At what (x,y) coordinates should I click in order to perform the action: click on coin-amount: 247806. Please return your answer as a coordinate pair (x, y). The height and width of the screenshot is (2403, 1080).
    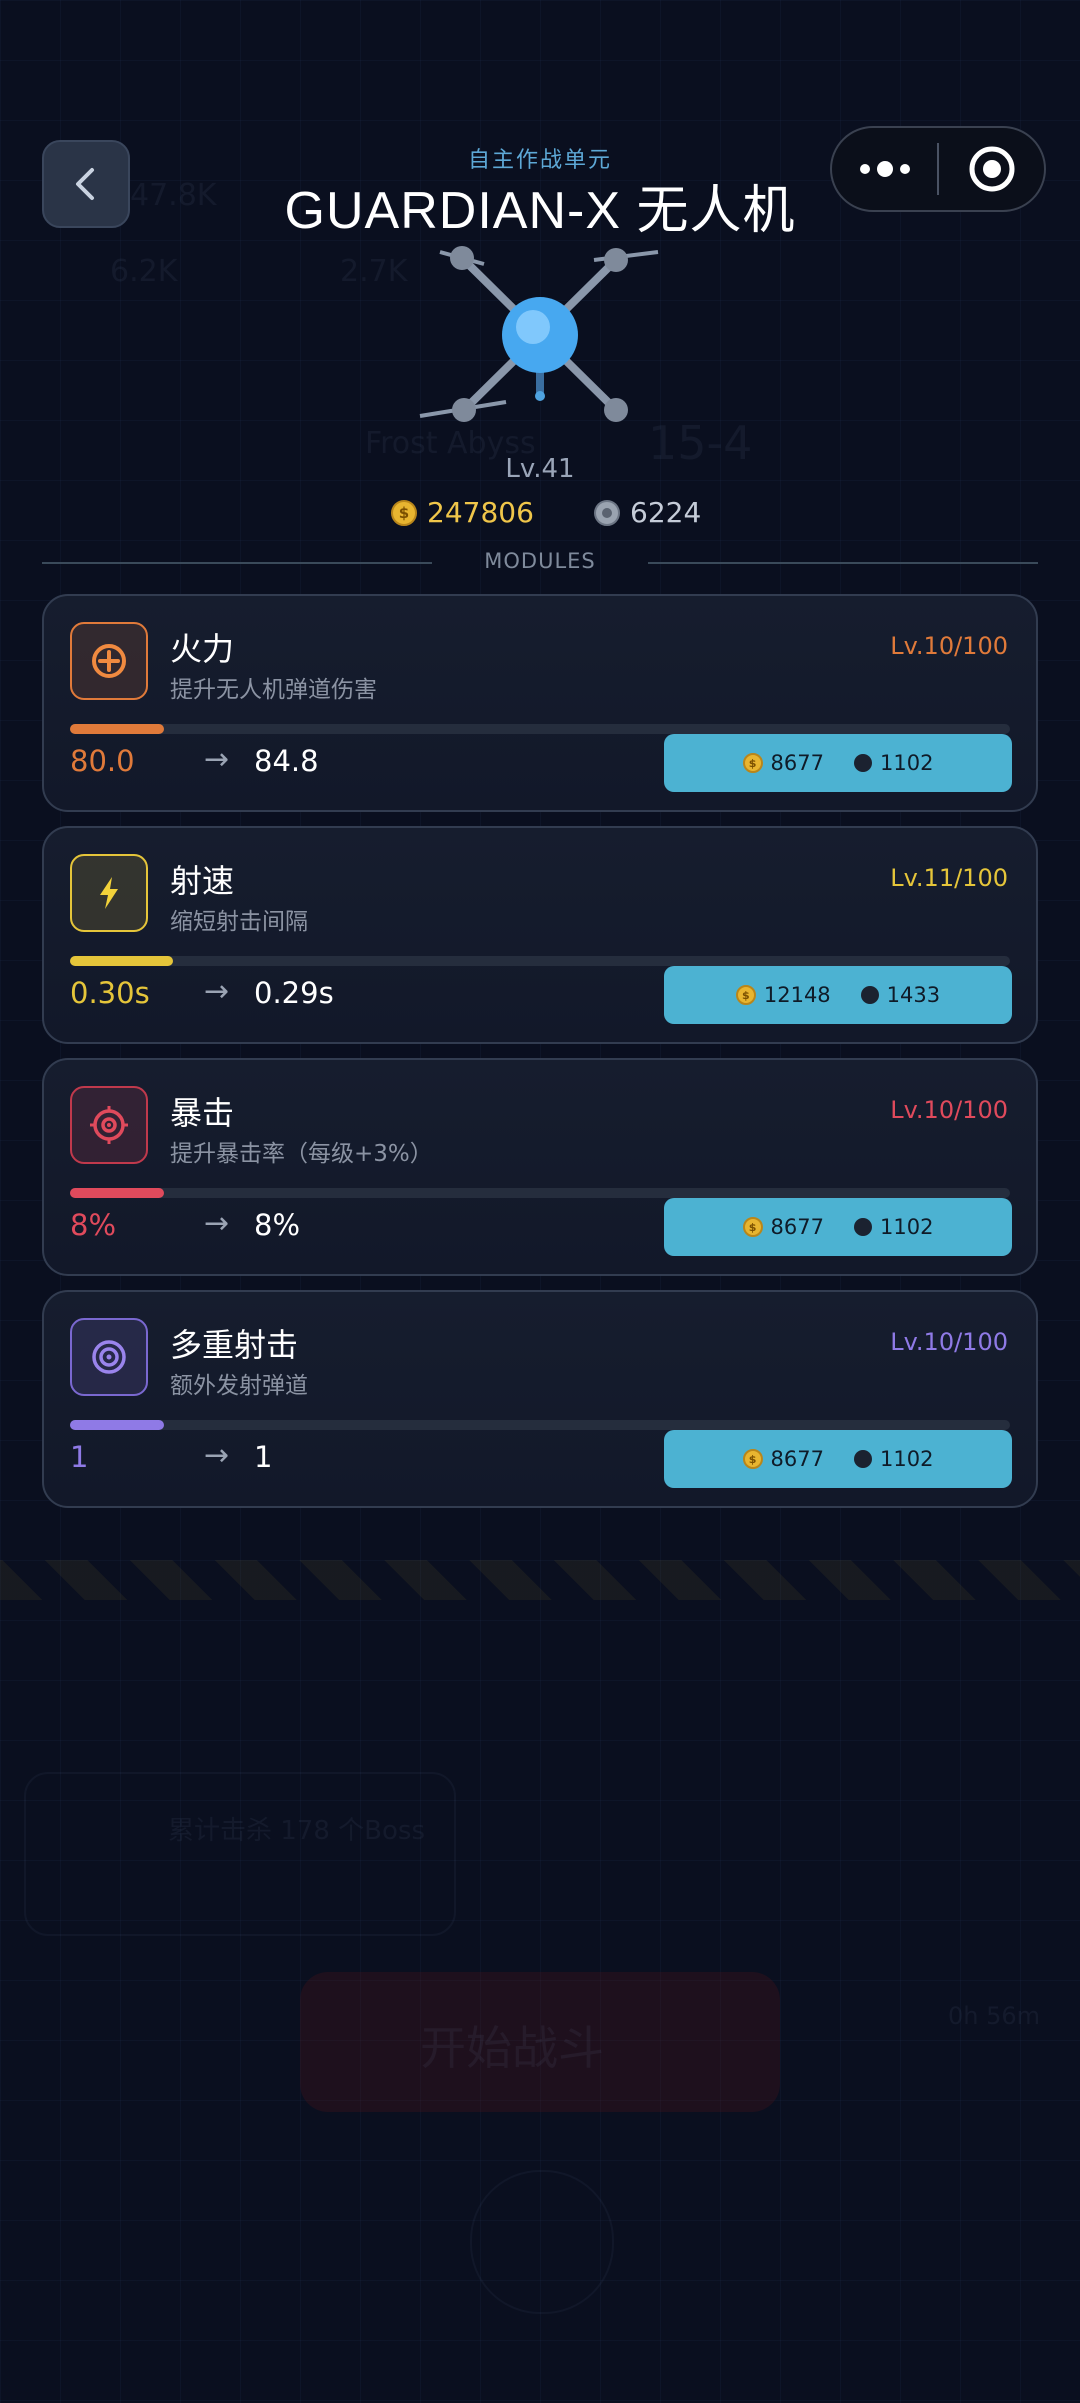
    Looking at the image, I should click on (480, 512).